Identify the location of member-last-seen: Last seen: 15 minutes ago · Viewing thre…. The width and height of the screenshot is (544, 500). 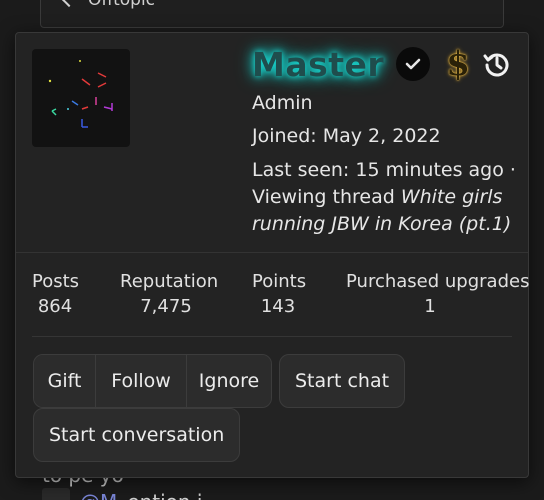
(387, 197).